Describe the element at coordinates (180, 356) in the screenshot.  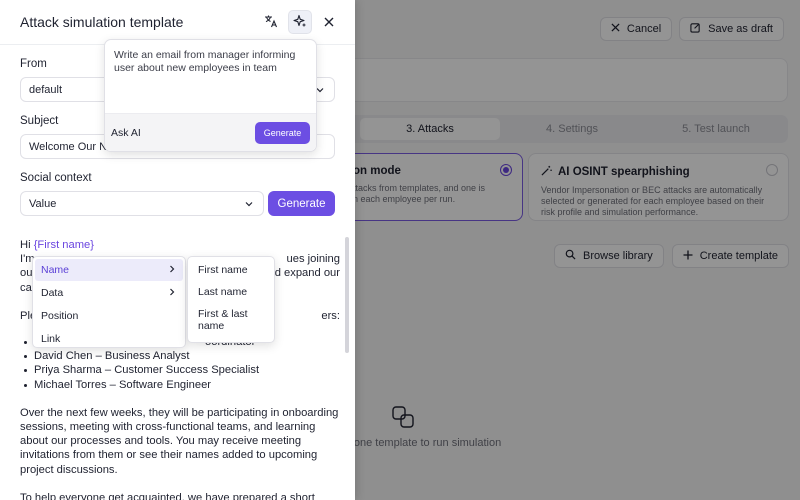
I see `list-item: David Chen – Business Analyst` at that location.